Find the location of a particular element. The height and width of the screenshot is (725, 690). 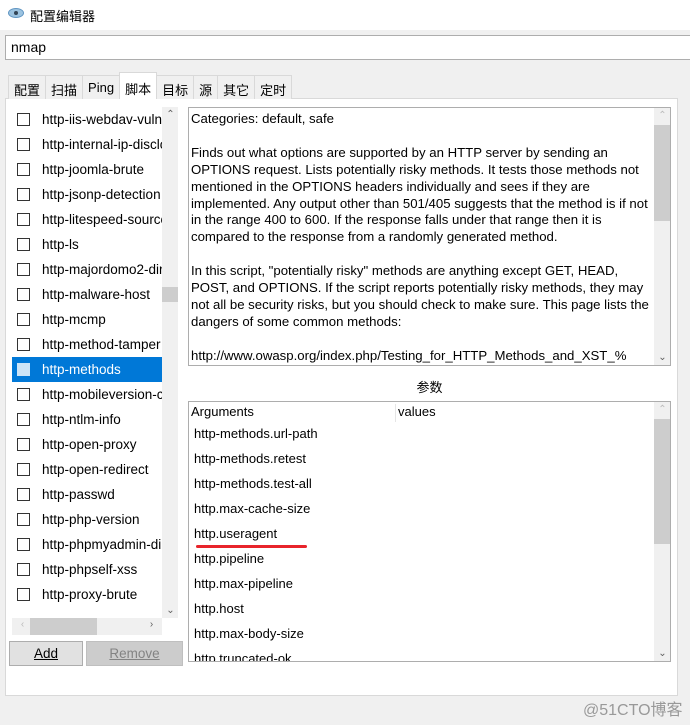

list-item: http-php-version is located at coordinates (87, 519).